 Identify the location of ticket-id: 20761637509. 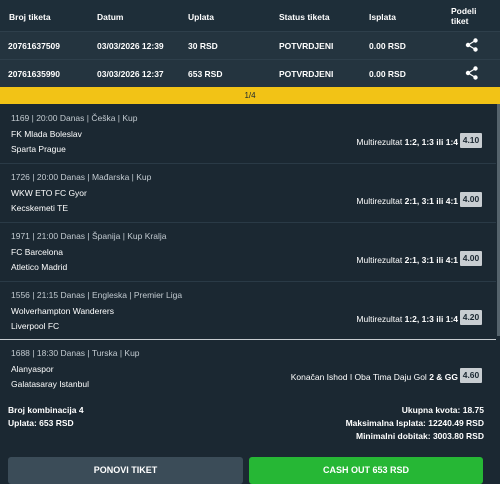
(34, 46).